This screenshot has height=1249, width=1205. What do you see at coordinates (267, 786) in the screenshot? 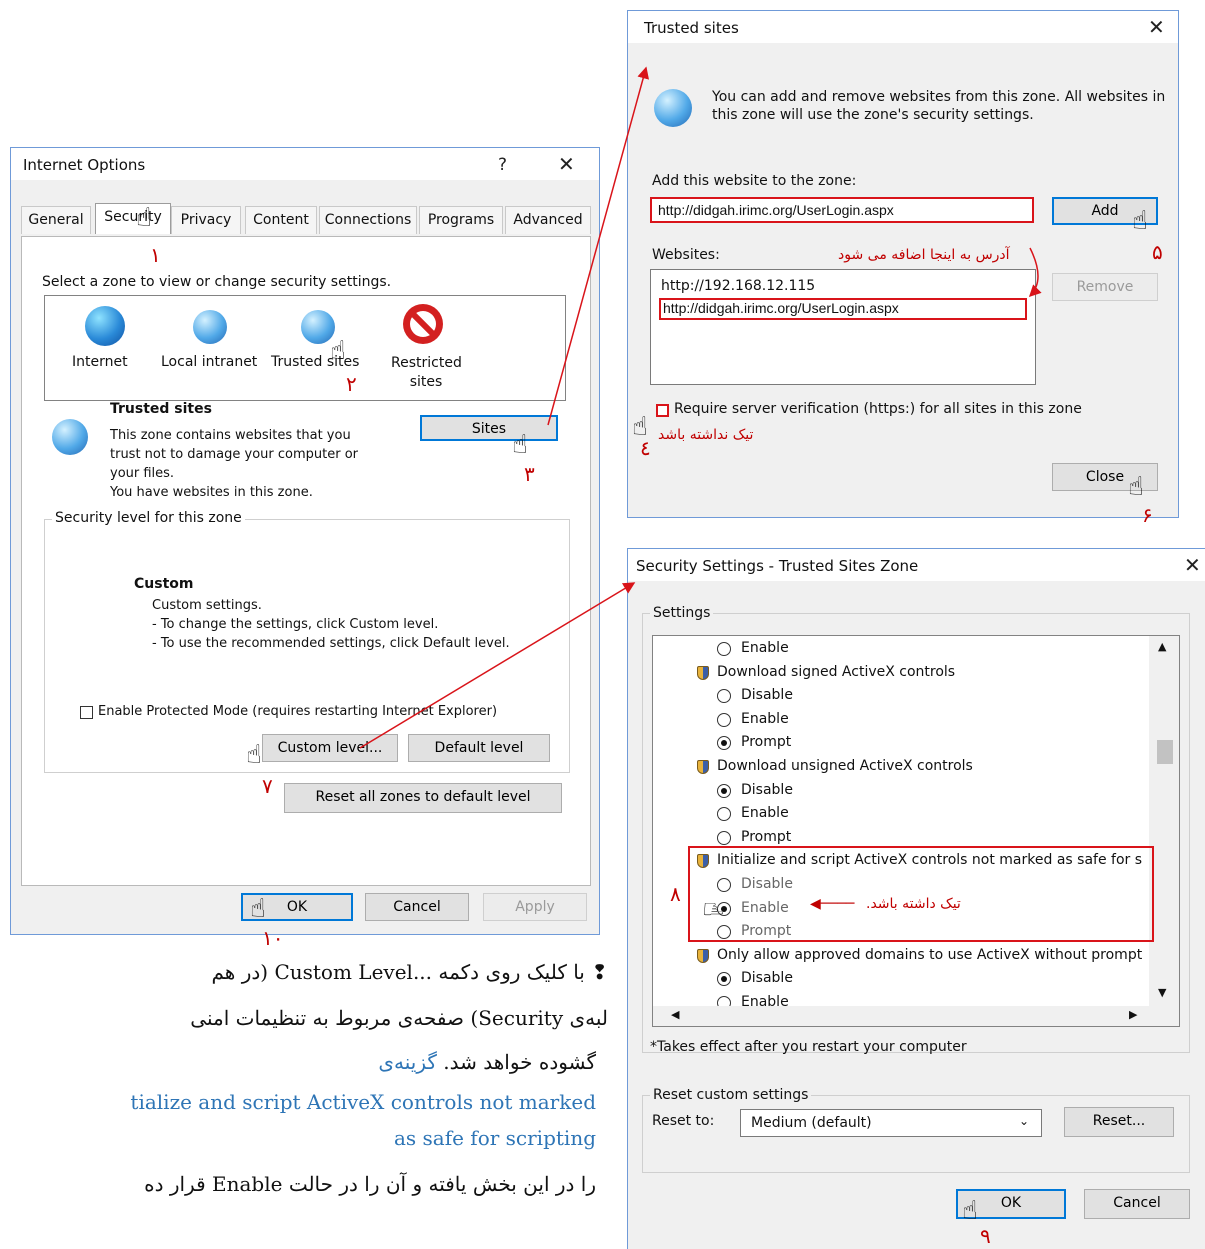
I see `step-number-7: ۷` at bounding box center [267, 786].